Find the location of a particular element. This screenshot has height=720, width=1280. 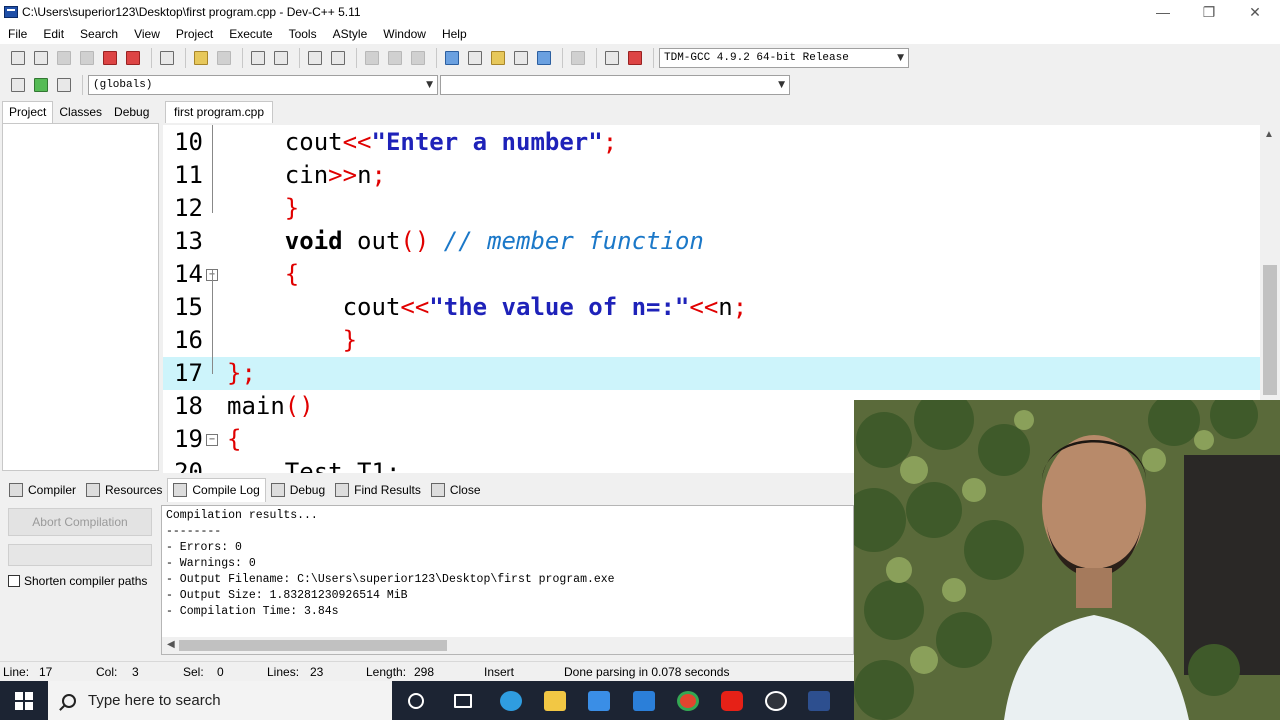

presenter-video-image is located at coordinates (1067, 560).